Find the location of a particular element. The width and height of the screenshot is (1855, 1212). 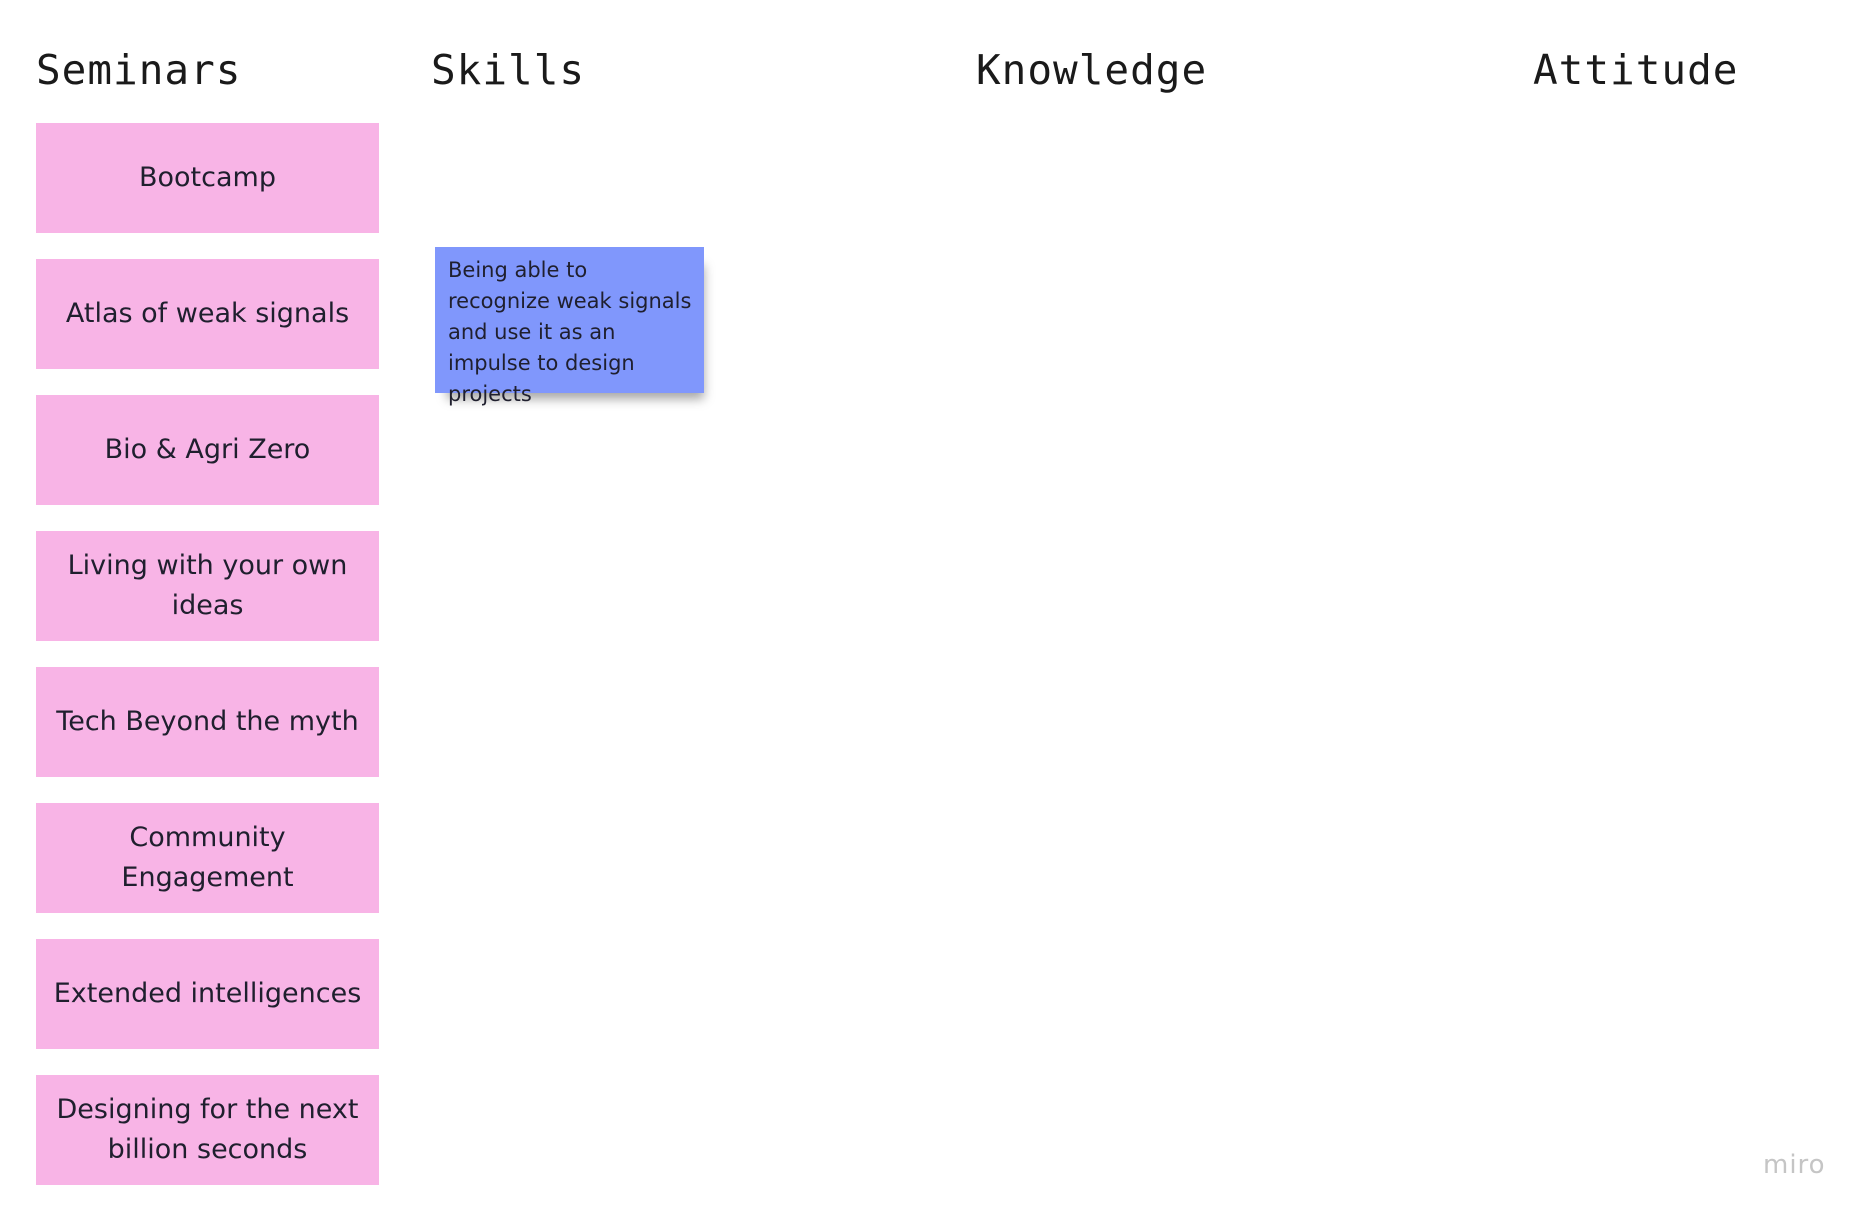

column-header-knowledge: Knowledge is located at coordinates (1092, 70).